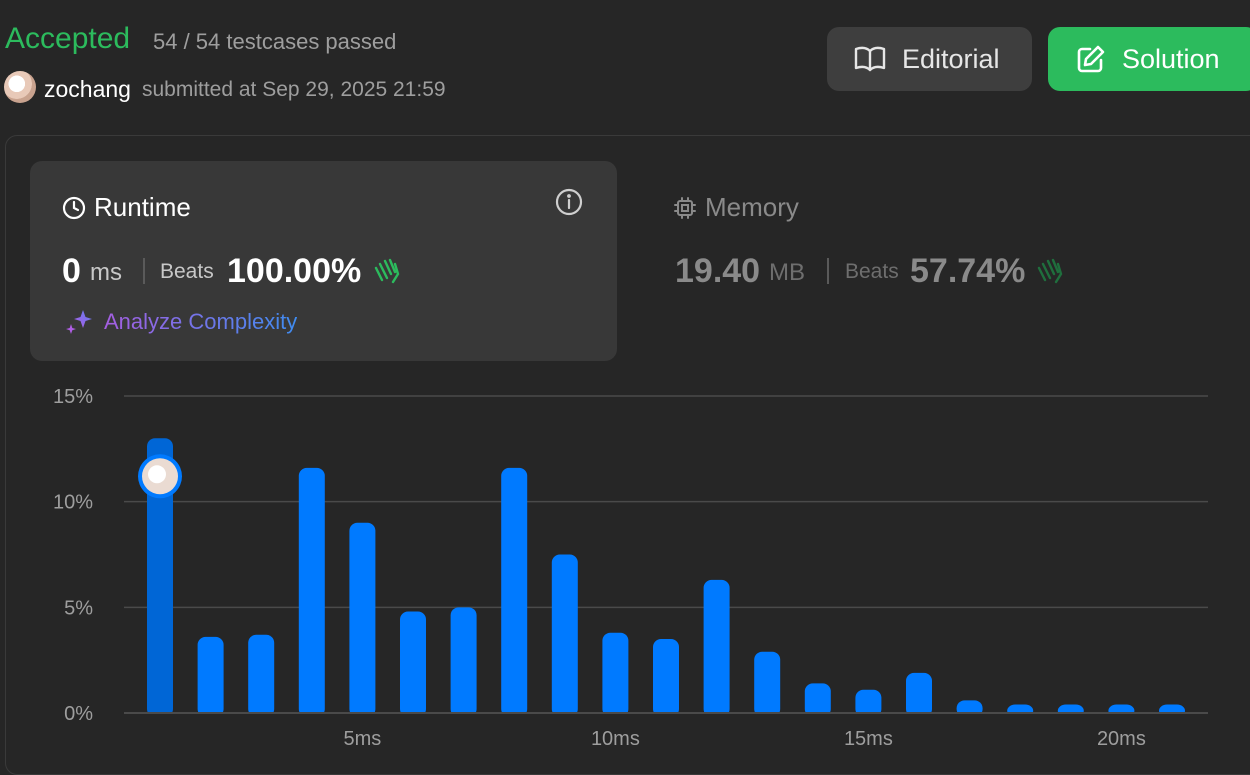 The image size is (1250, 775). I want to click on y-tick-label: 15%, so click(73, 397).